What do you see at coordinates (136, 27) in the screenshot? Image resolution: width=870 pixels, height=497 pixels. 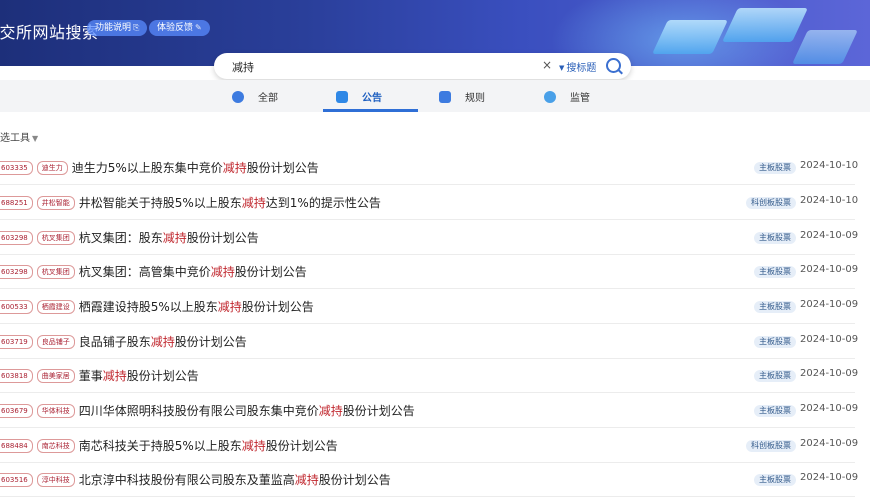 I see `info-icon: ⎘` at bounding box center [136, 27].